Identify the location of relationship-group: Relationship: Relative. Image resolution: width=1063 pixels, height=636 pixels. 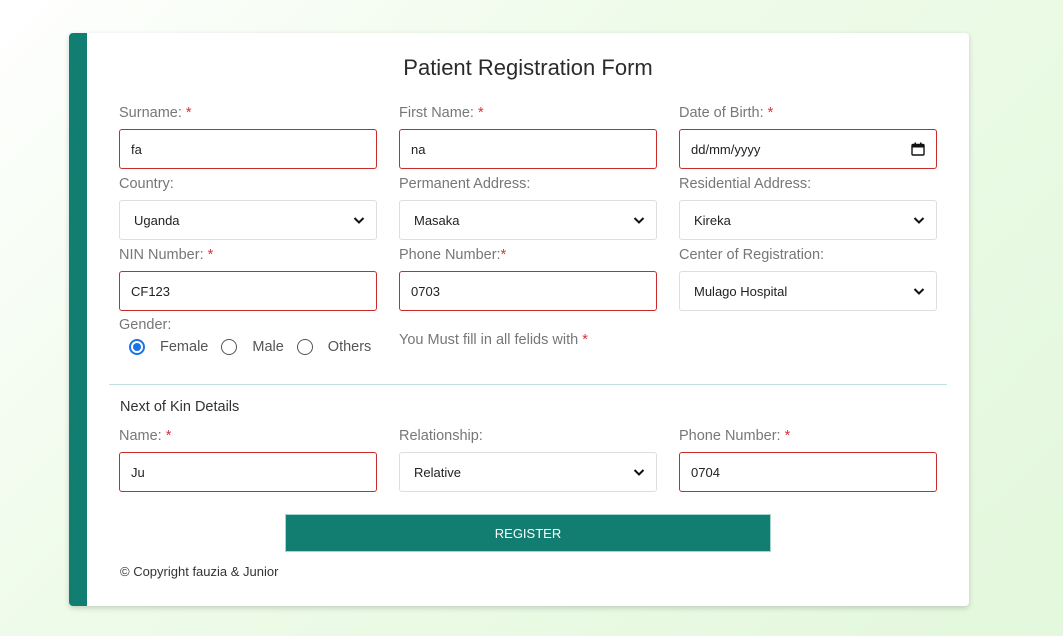
(528, 459).